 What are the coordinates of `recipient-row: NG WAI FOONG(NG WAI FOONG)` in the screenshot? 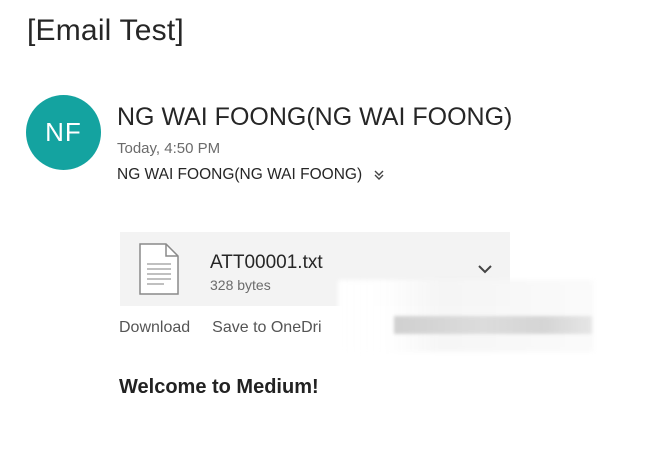 It's located at (251, 175).